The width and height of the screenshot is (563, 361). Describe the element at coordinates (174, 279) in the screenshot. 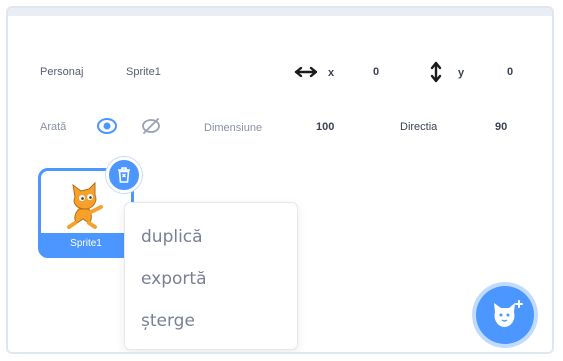

I see `menu-item-export: exportă` at that location.